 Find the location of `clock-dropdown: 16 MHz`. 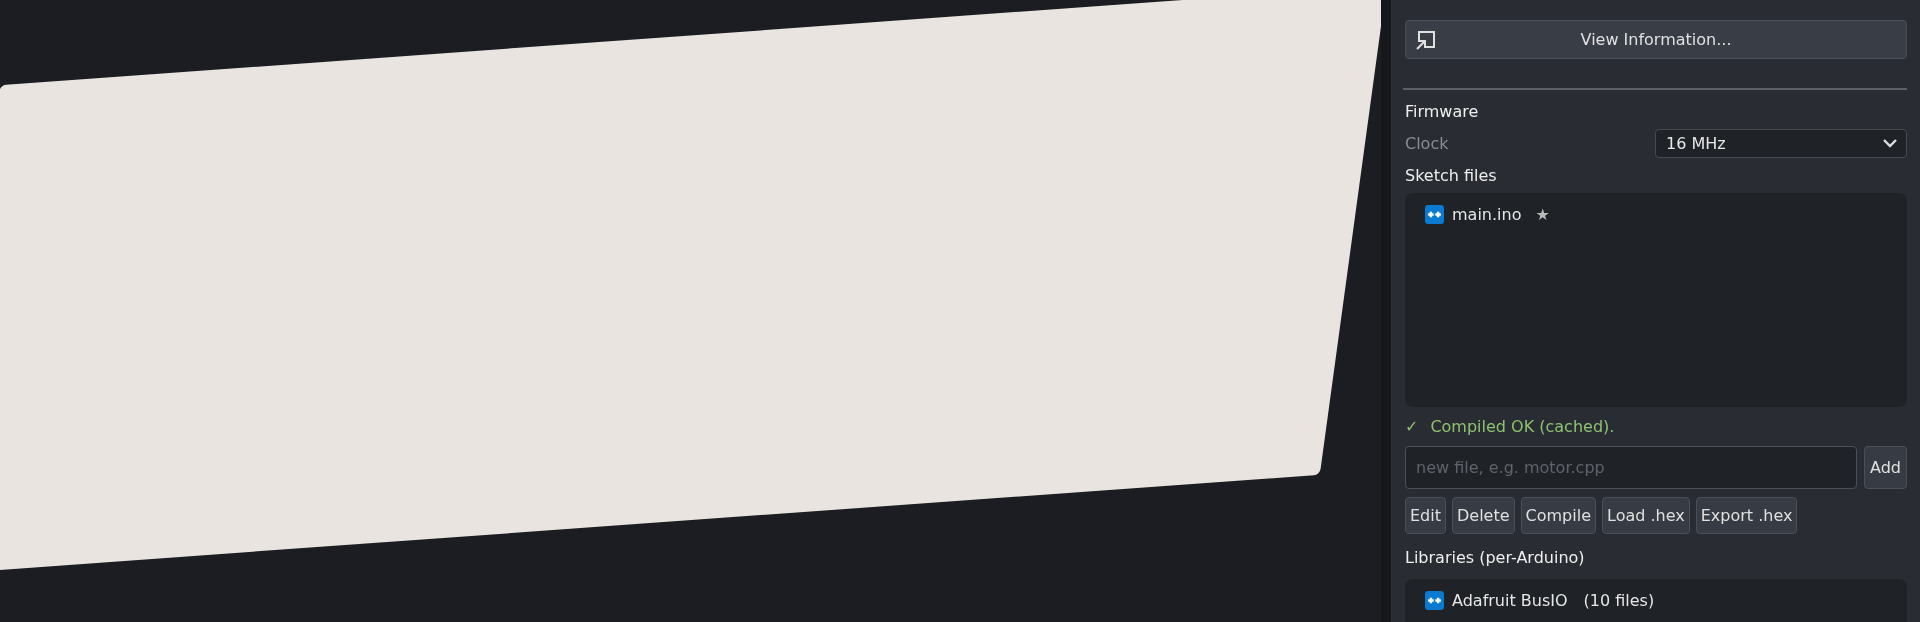

clock-dropdown: 16 MHz is located at coordinates (1781, 143).